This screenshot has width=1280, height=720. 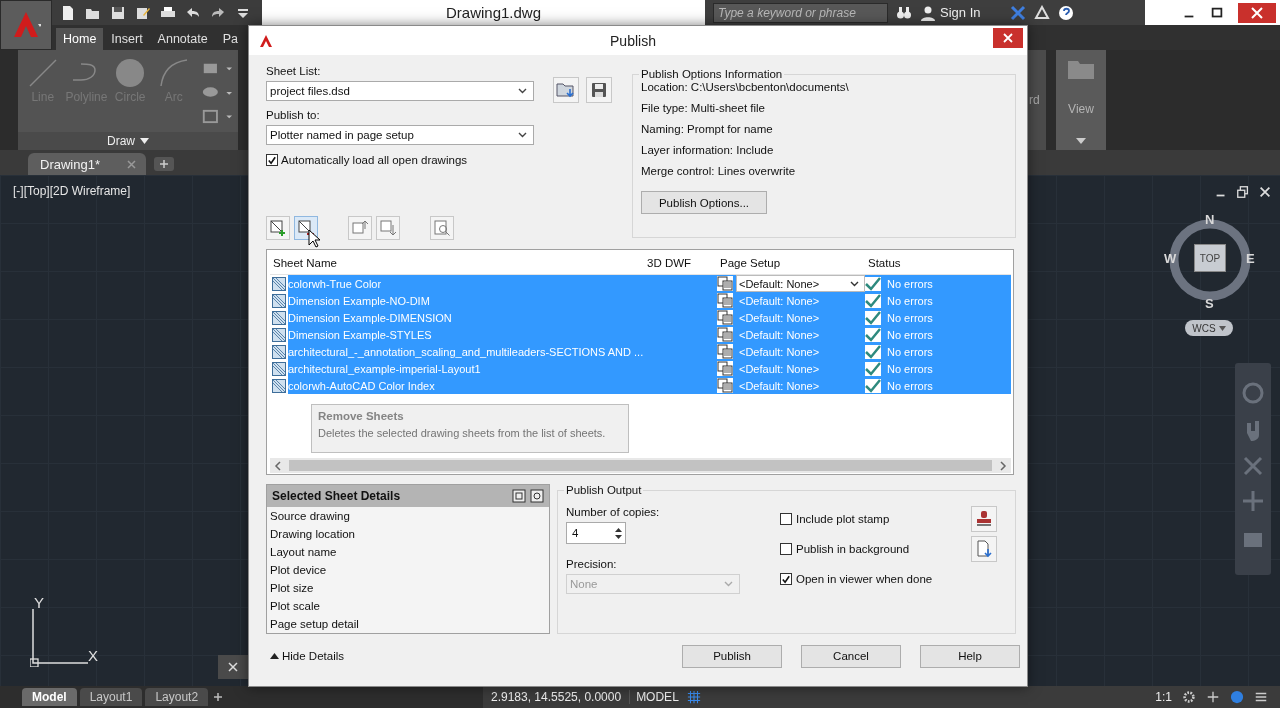 What do you see at coordinates (111, 697) in the screenshot?
I see `layout-tab: Layout1` at bounding box center [111, 697].